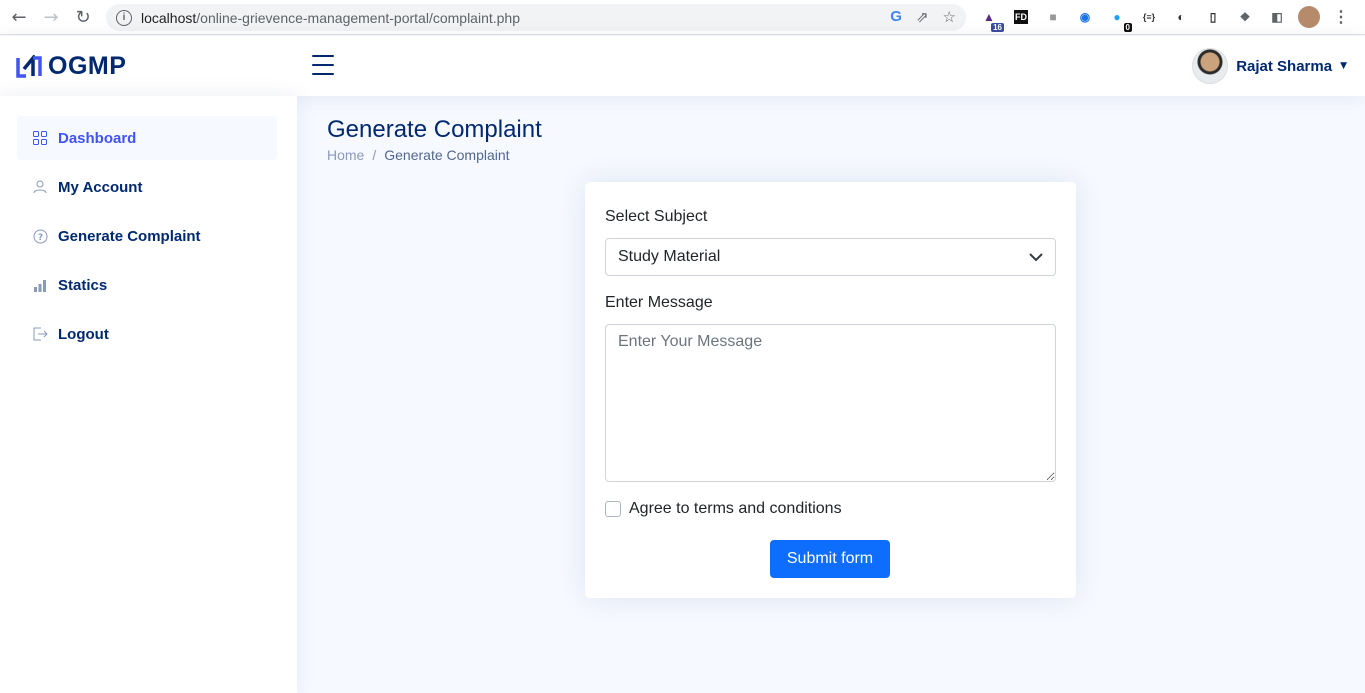 The image size is (1365, 693). I want to click on extension-json-icon: {≡}, so click(1149, 17).